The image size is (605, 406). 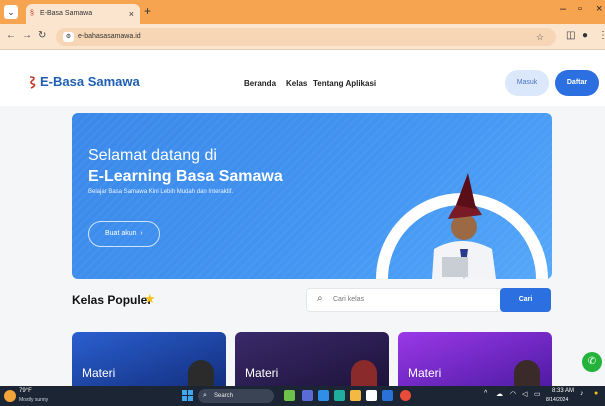 What do you see at coordinates (185, 176) in the screenshot?
I see `hero-title: E-Learning Basa Samawa` at bounding box center [185, 176].